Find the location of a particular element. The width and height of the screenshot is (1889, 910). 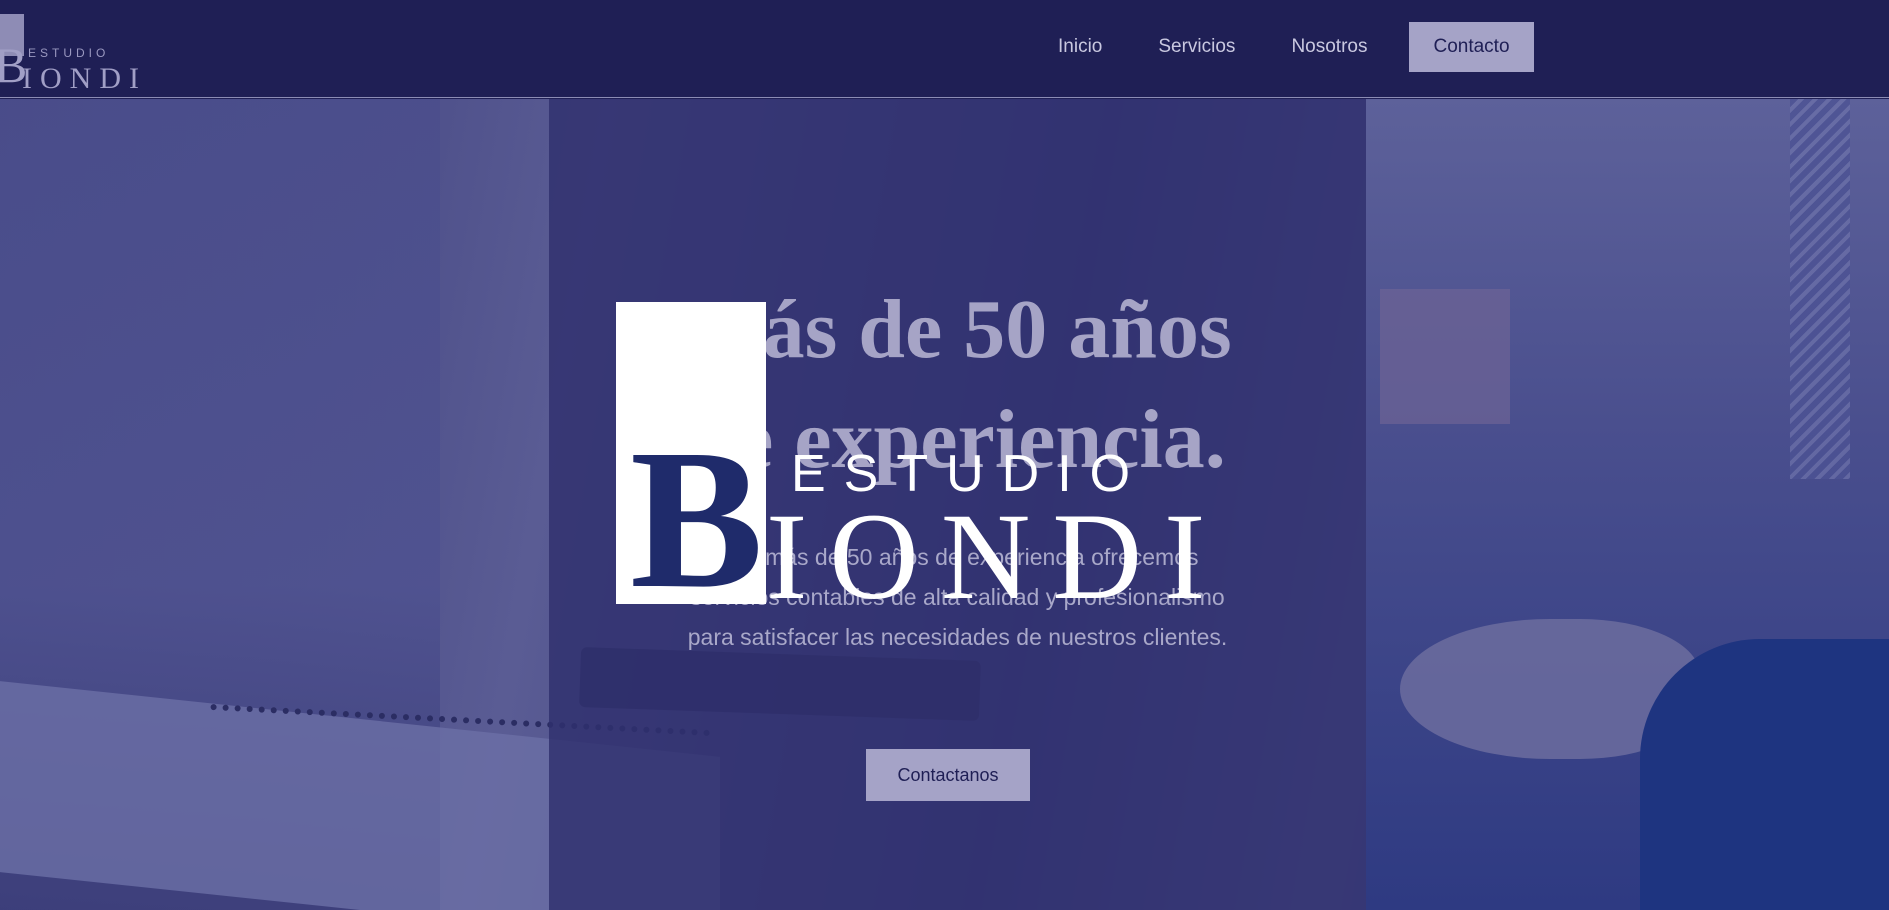

logo-overlay-initial: B is located at coordinates (697, 519).